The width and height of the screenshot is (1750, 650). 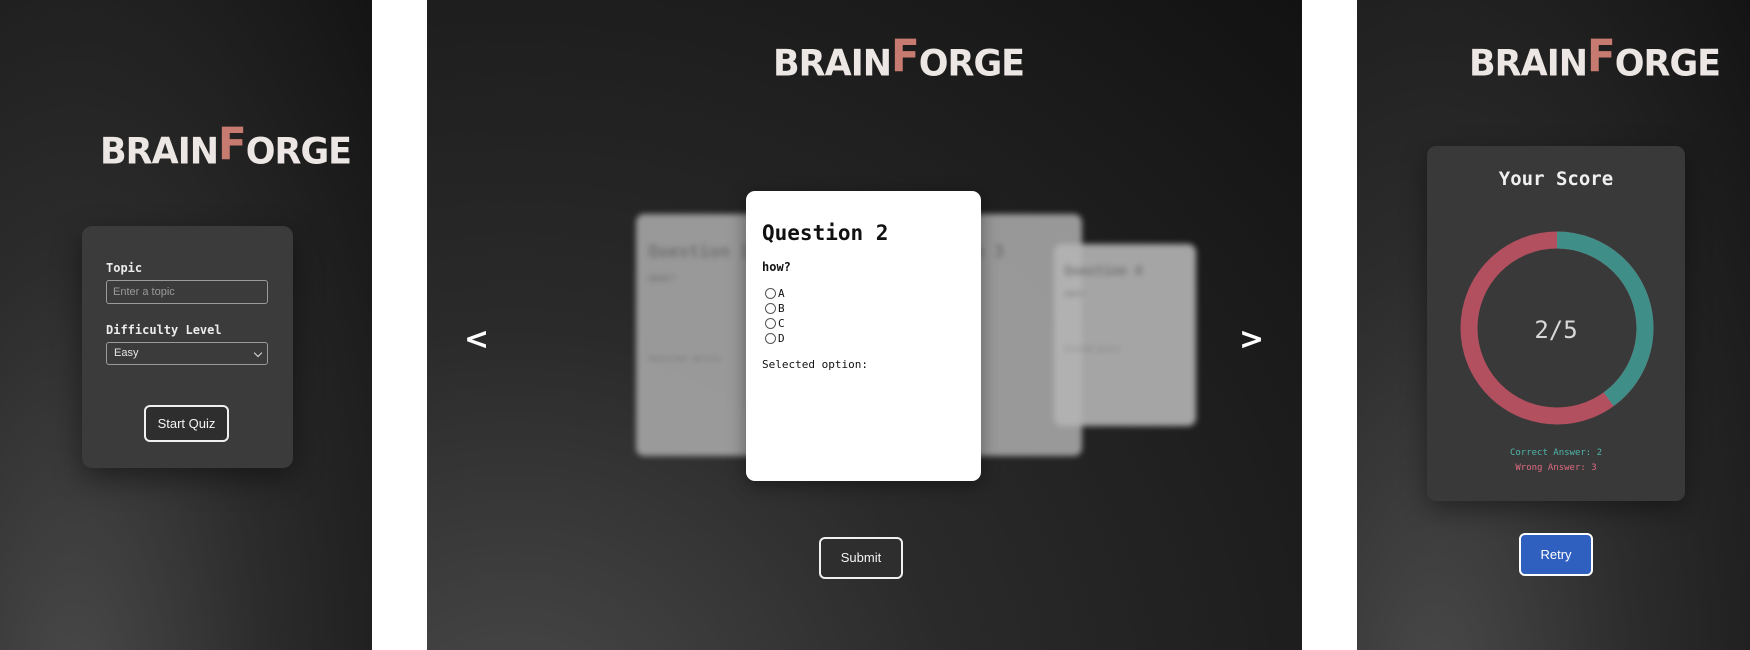 I want to click on question-text: how?, so click(x=776, y=267).